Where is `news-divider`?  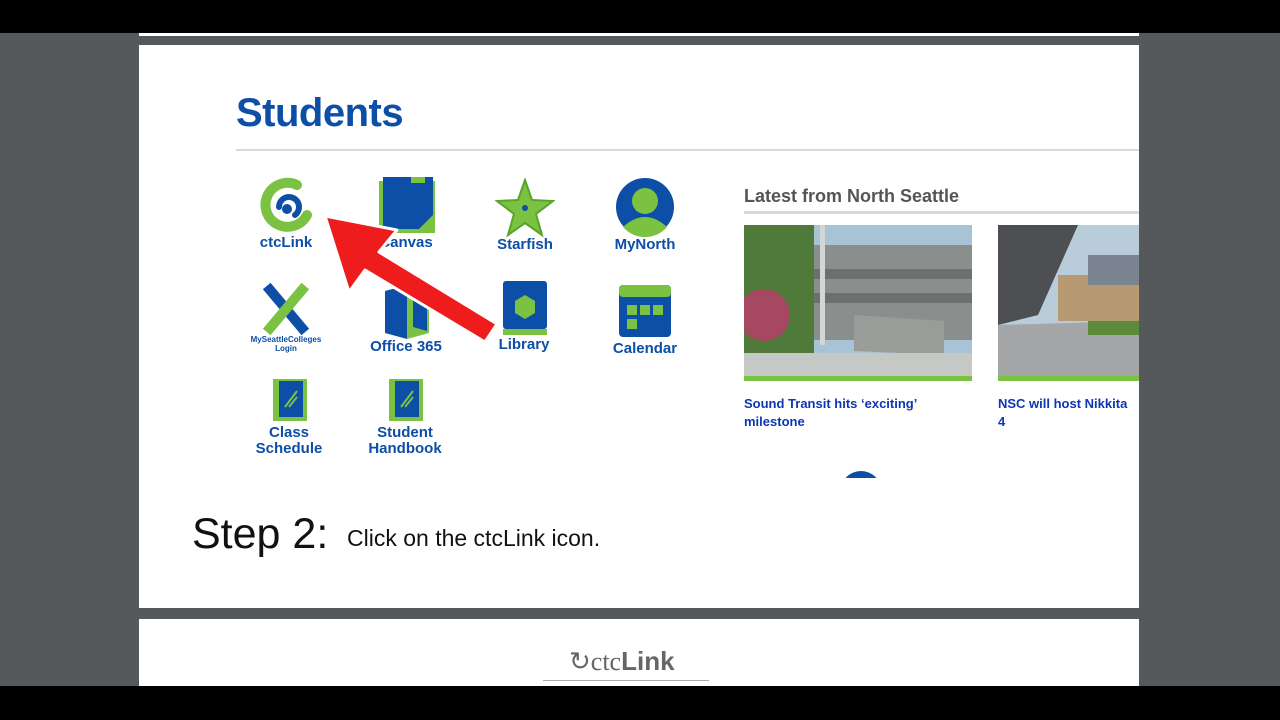
news-divider is located at coordinates (941, 212).